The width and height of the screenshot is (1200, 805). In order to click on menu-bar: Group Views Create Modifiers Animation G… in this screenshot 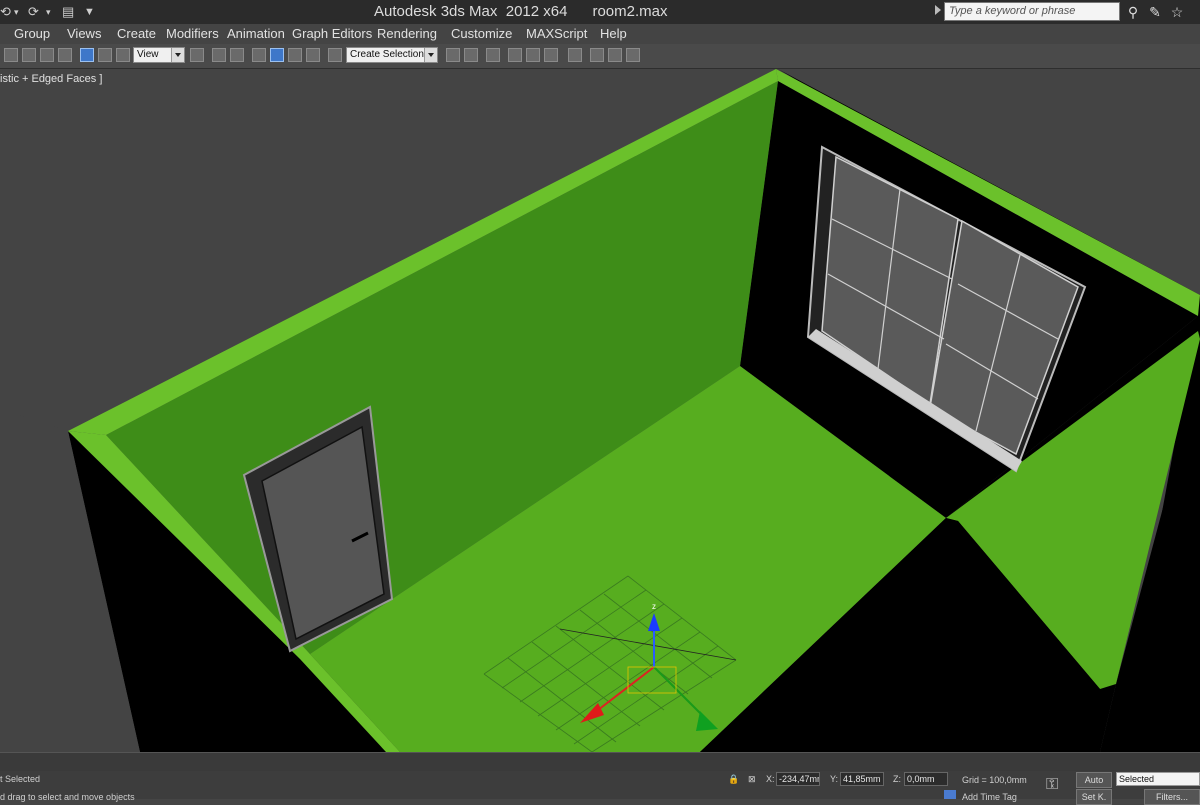, I will do `click(600, 34)`.